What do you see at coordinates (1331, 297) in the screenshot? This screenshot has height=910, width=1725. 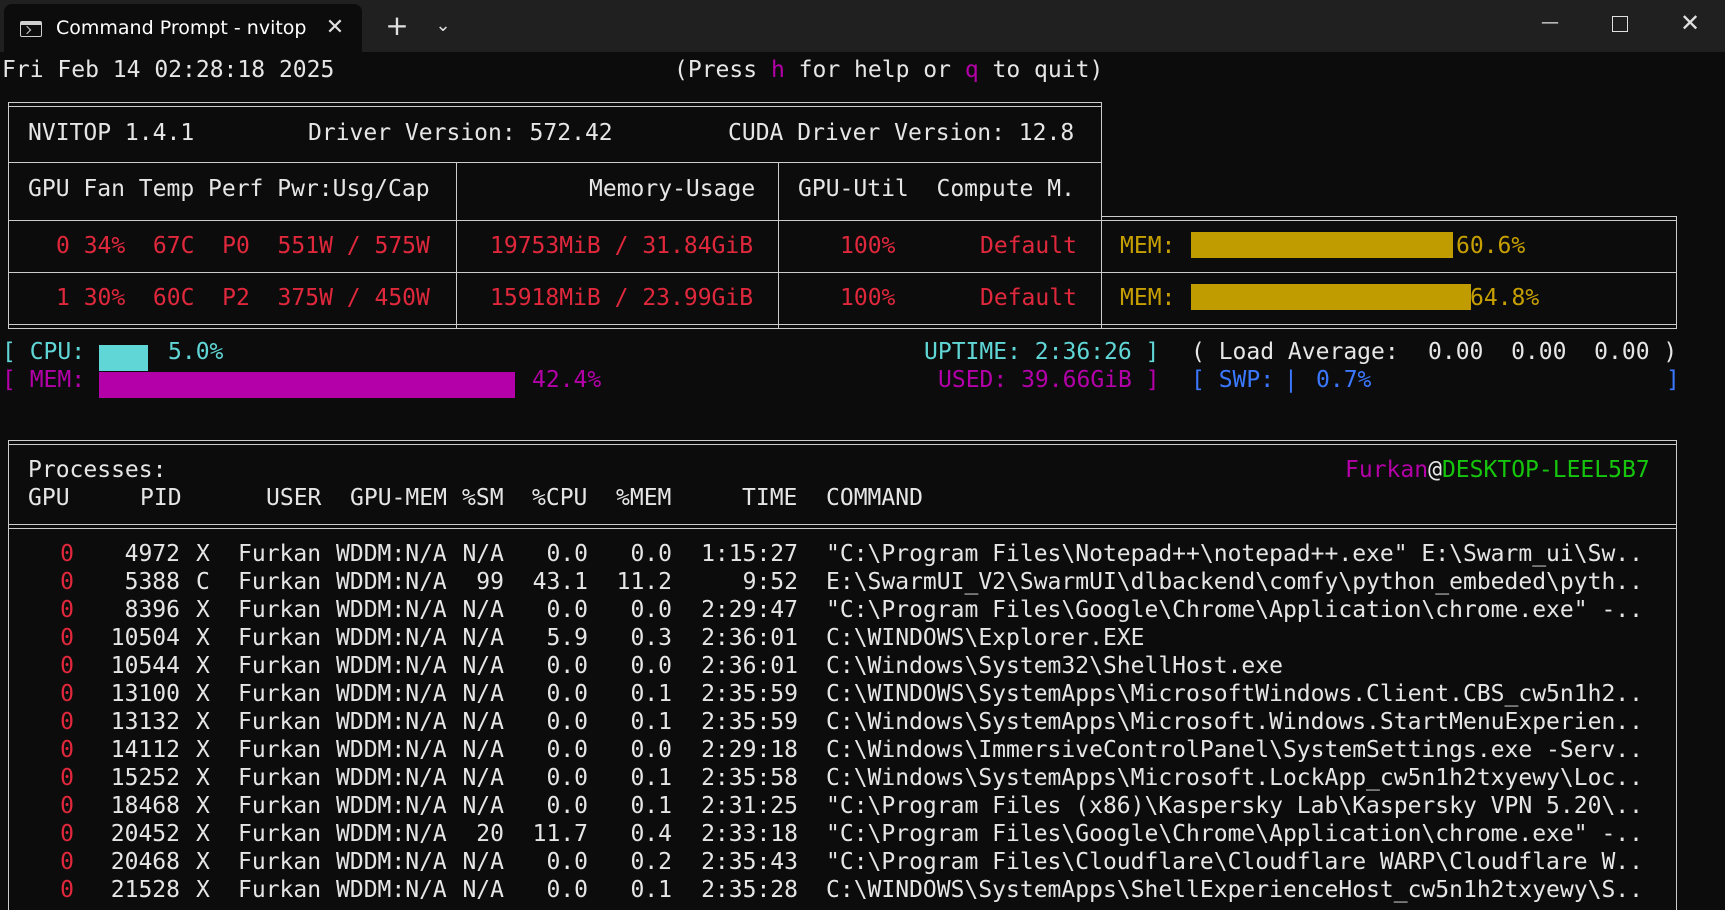 I see `gpu1-mem-bar` at bounding box center [1331, 297].